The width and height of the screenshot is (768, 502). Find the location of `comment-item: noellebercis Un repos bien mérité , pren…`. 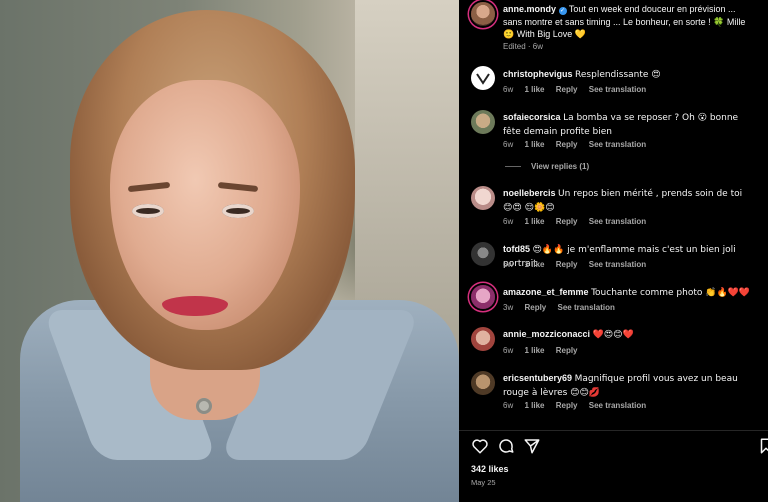

comment-item: noellebercis Un repos bien mérité , pren… is located at coordinates (628, 200).